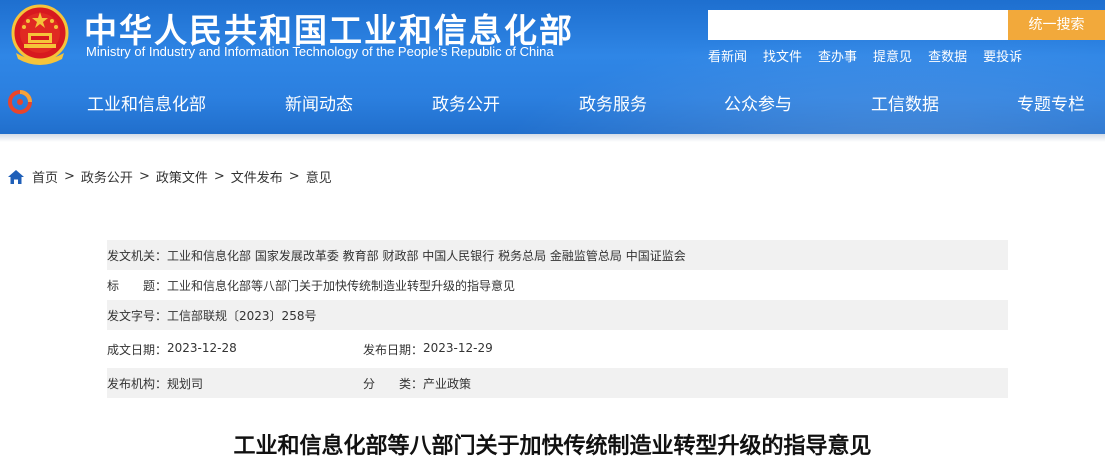 The image size is (1105, 475). I want to click on written-date-label: 成文日期：, so click(137, 349).